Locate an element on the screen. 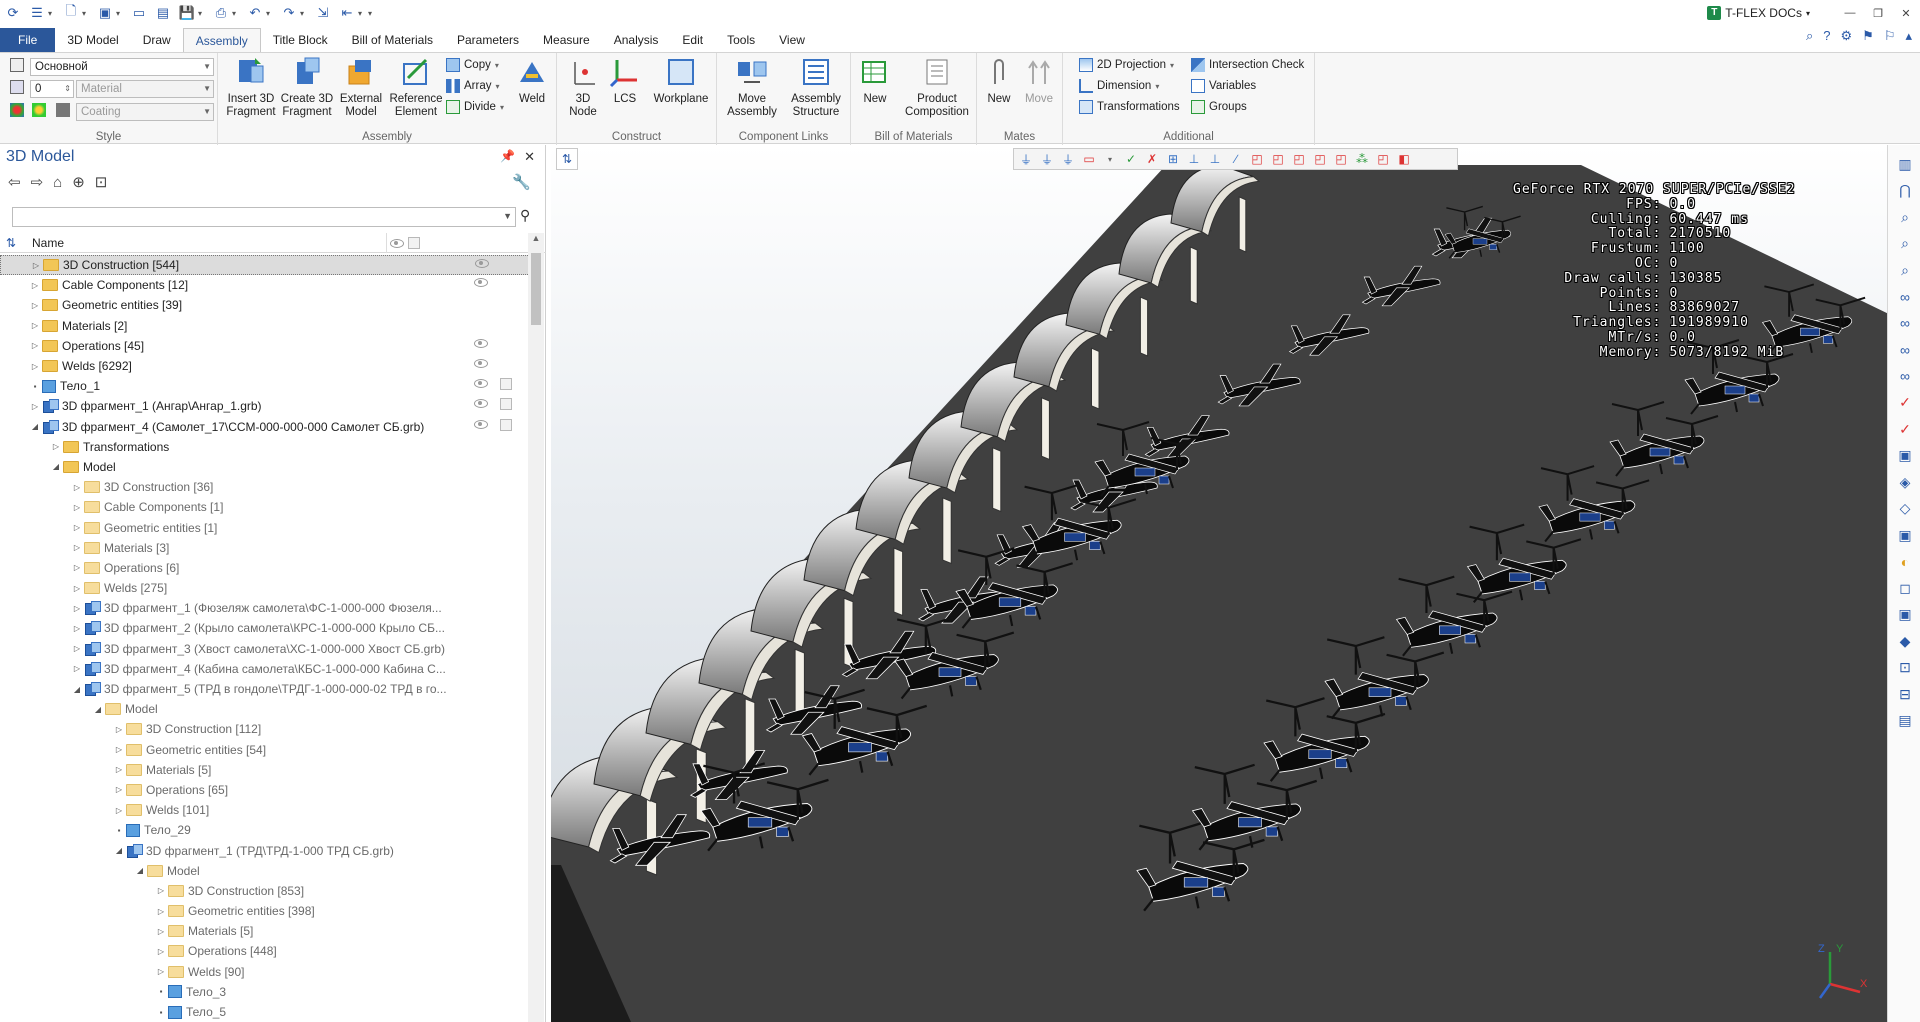 The width and height of the screenshot is (1920, 1022). layers-icon: ◧ is located at coordinates (1404, 159).